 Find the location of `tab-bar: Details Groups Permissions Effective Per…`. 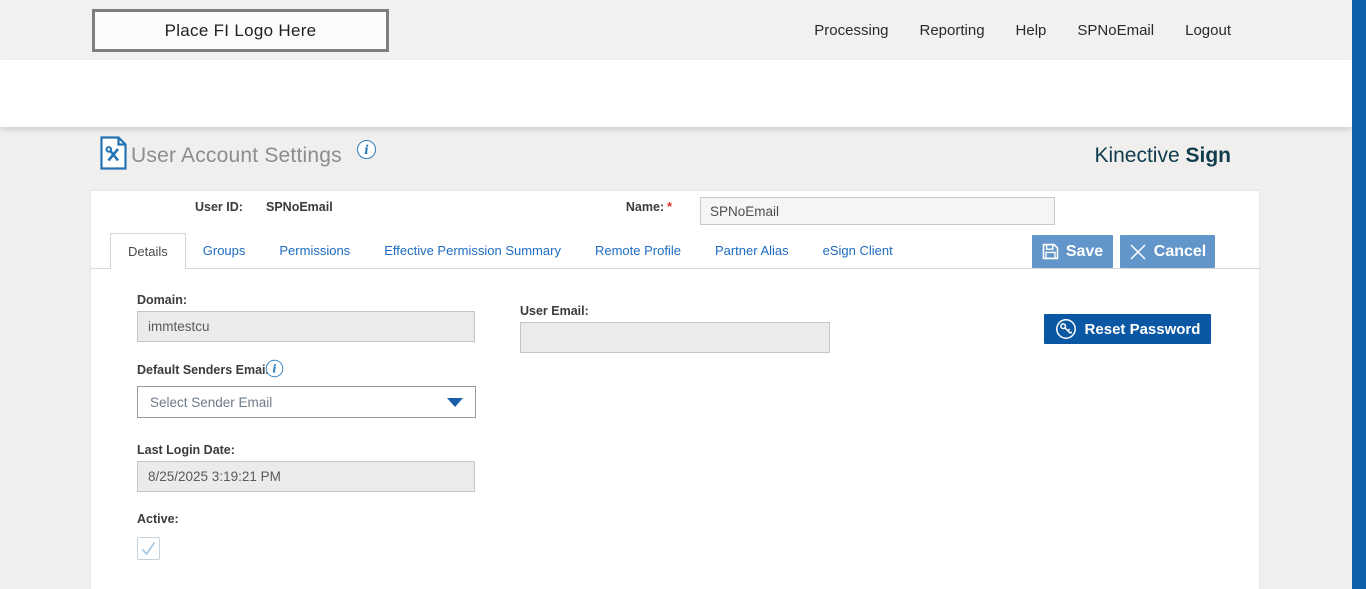

tab-bar: Details Groups Permissions Effective Per… is located at coordinates (510, 251).